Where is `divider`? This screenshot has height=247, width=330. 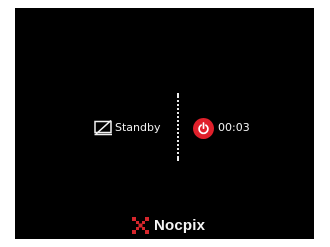 divider is located at coordinates (178, 127).